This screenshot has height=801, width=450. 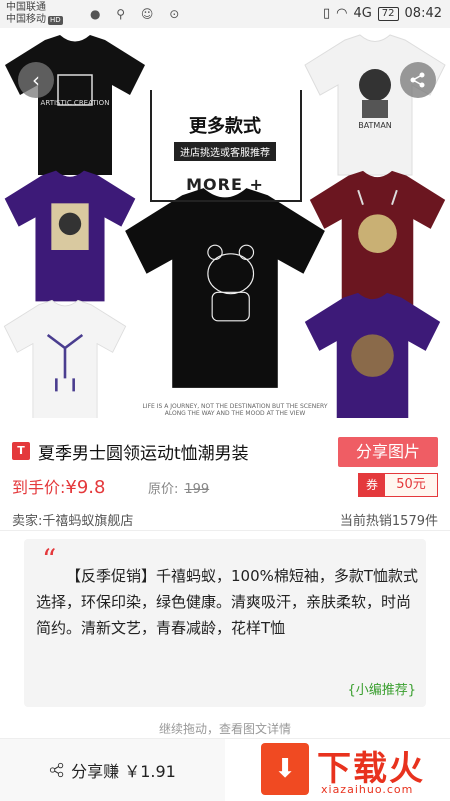 I want to click on print-text-1: ARTISTIC CREATION, so click(x=75, y=103).